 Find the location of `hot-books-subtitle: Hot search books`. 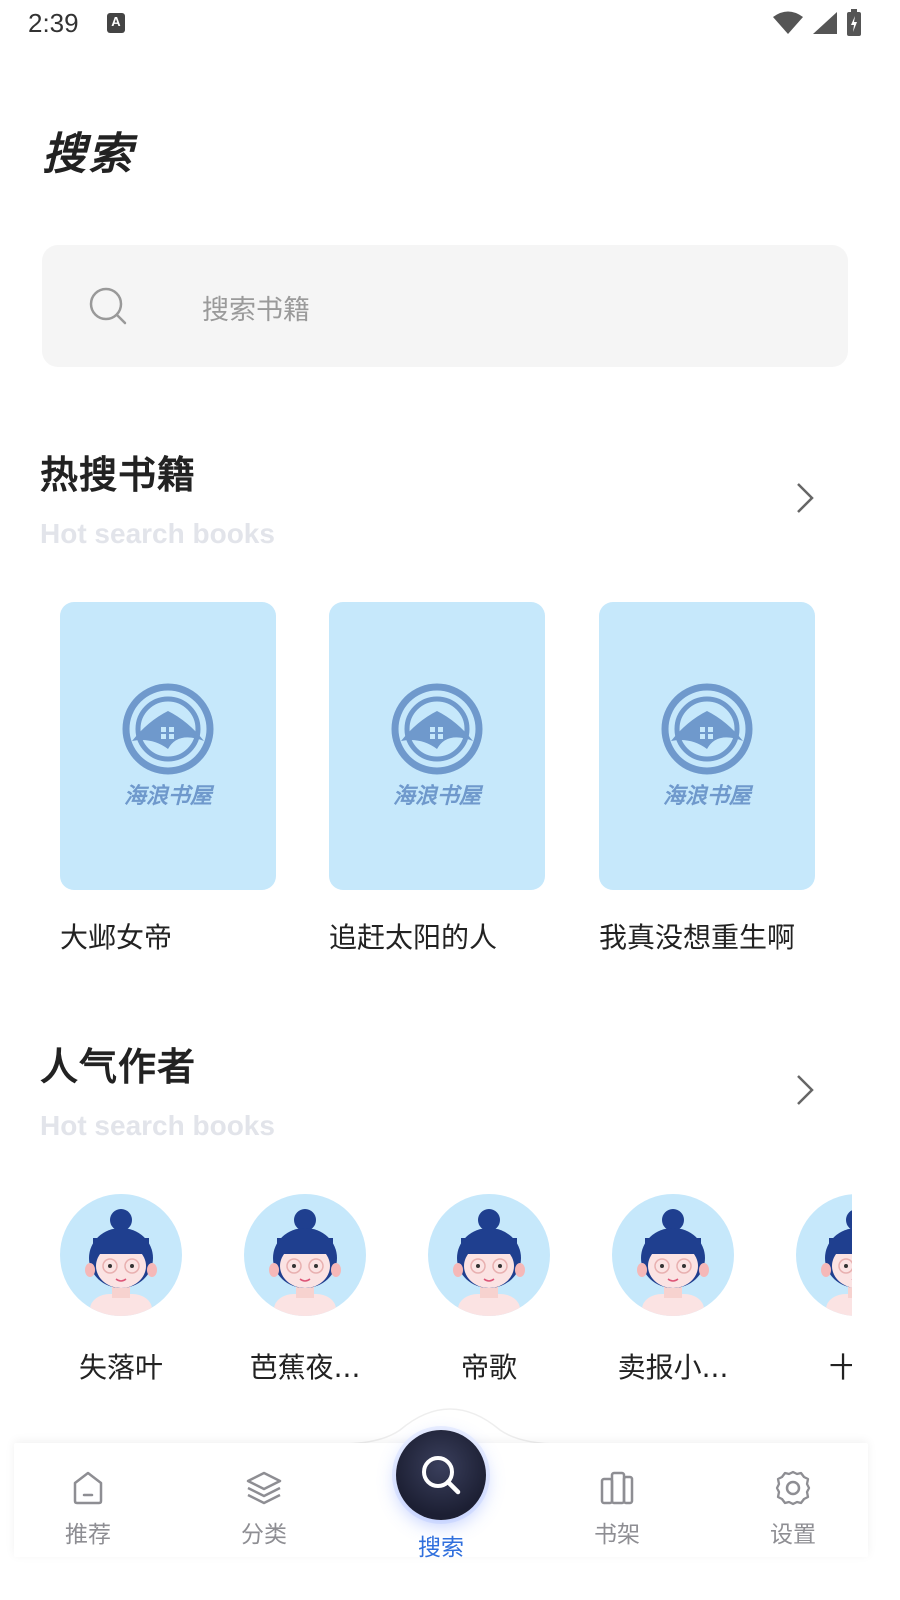

hot-books-subtitle: Hot search books is located at coordinates (157, 533).